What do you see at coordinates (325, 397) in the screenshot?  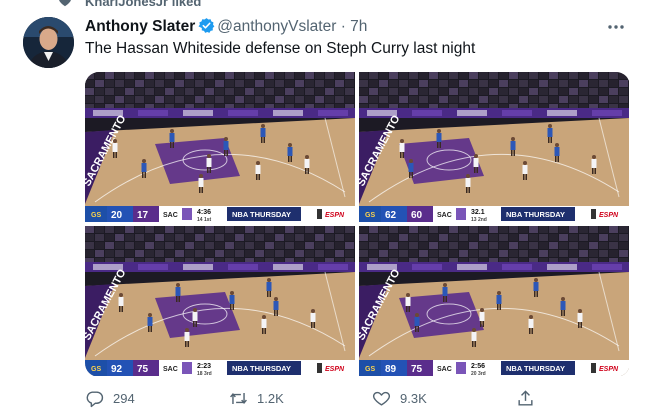 I see `action-bar: 294 1.2K 9.3K` at bounding box center [325, 397].